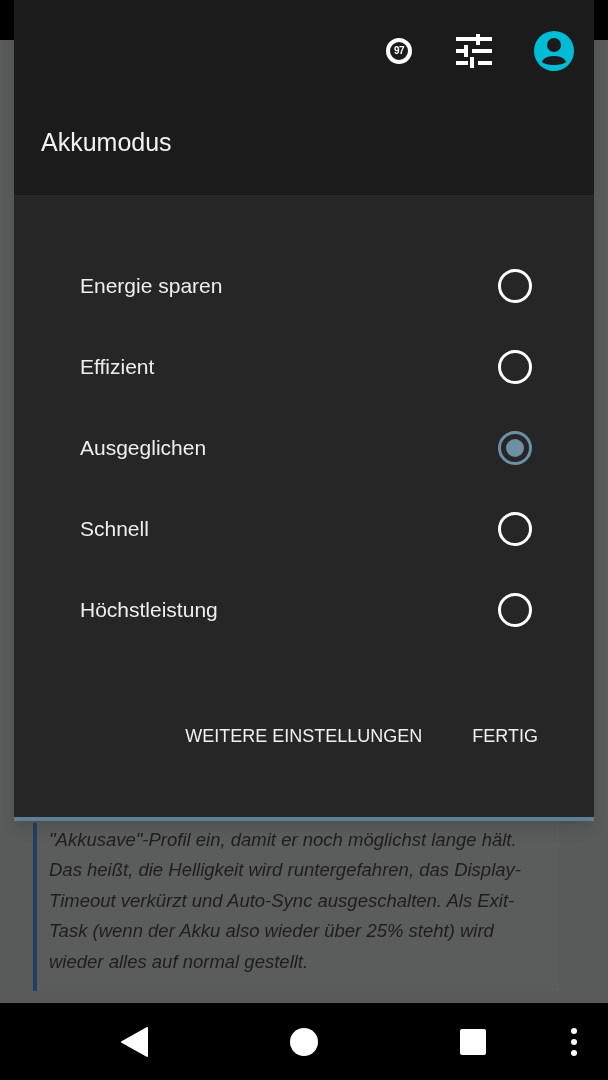 The height and width of the screenshot is (1080, 608). I want to click on option-label: Höchstleistung, so click(149, 609).